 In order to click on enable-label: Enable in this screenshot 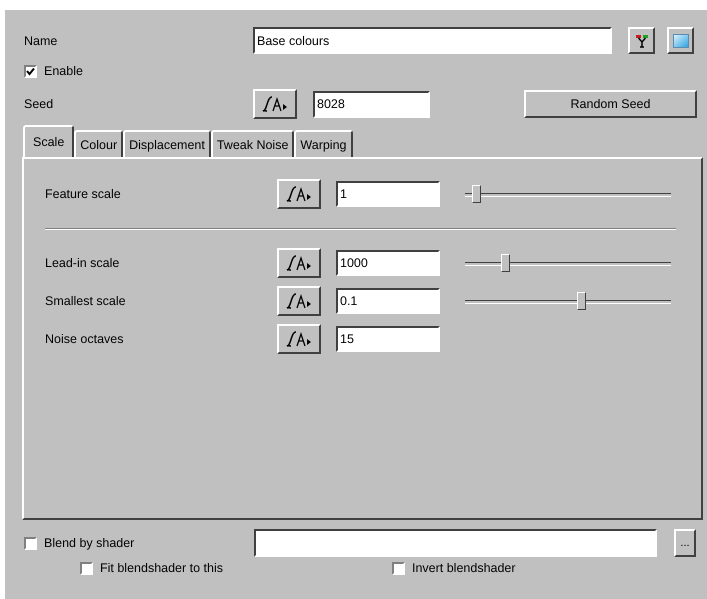, I will do `click(63, 71)`.